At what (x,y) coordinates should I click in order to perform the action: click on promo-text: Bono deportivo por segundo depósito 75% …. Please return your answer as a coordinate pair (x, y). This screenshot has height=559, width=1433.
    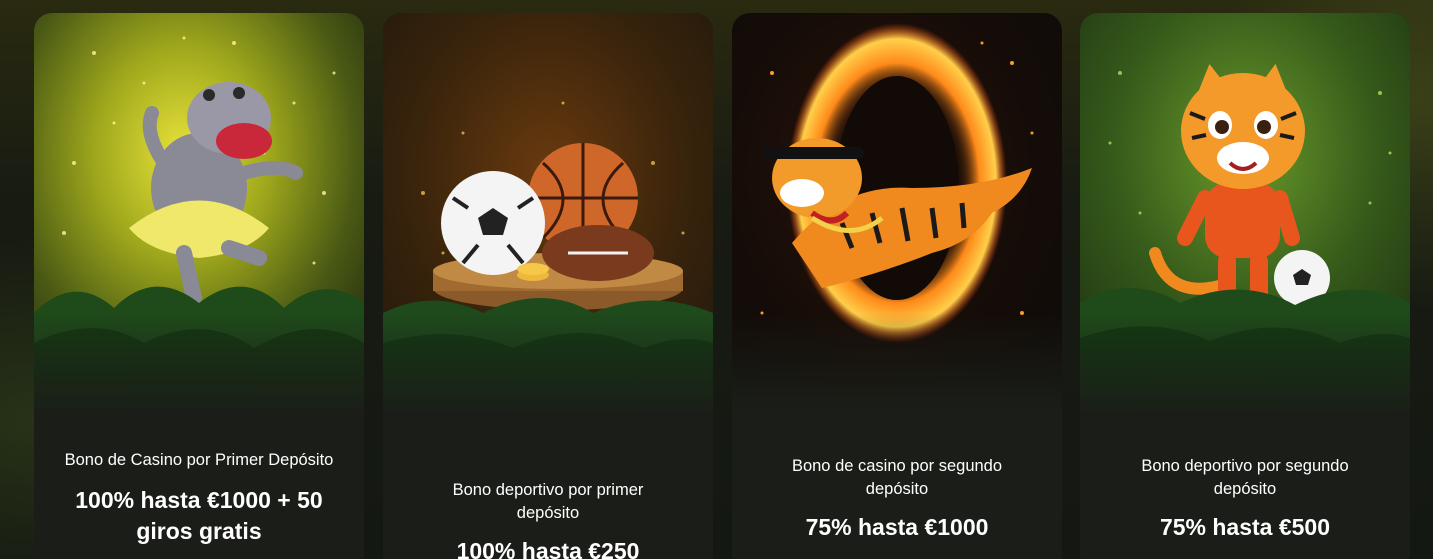
    Looking at the image, I should click on (1245, 499).